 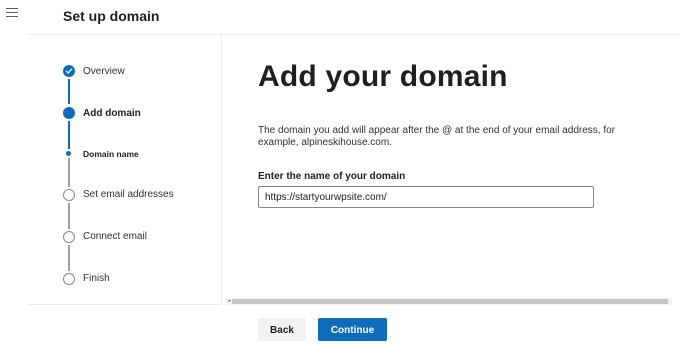 I want to click on step-label-add-domain: Add domain, so click(x=112, y=113).